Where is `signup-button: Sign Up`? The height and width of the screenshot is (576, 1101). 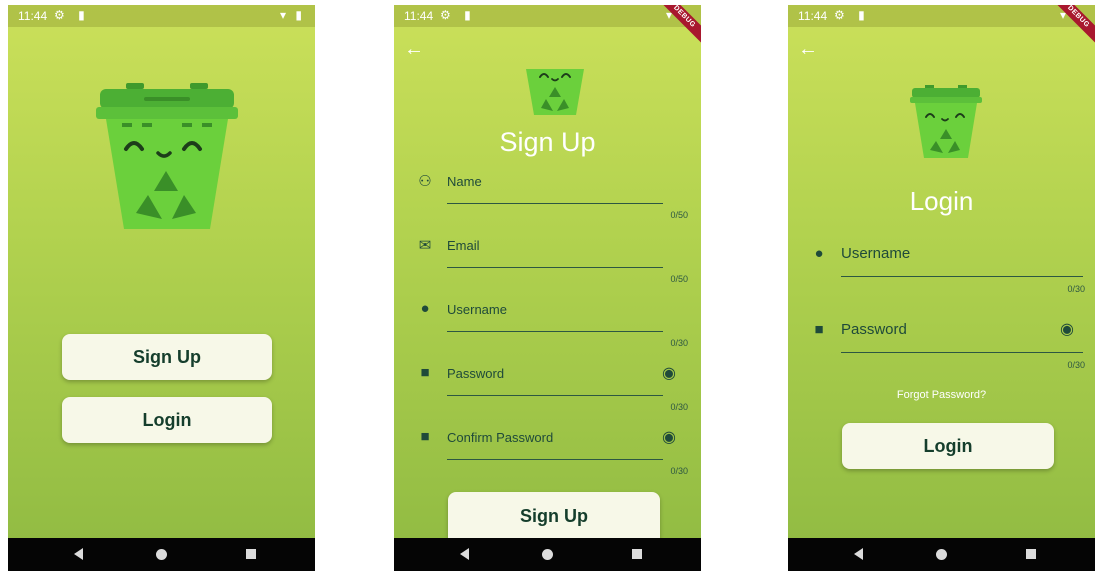
signup-button: Sign Up is located at coordinates (167, 357).